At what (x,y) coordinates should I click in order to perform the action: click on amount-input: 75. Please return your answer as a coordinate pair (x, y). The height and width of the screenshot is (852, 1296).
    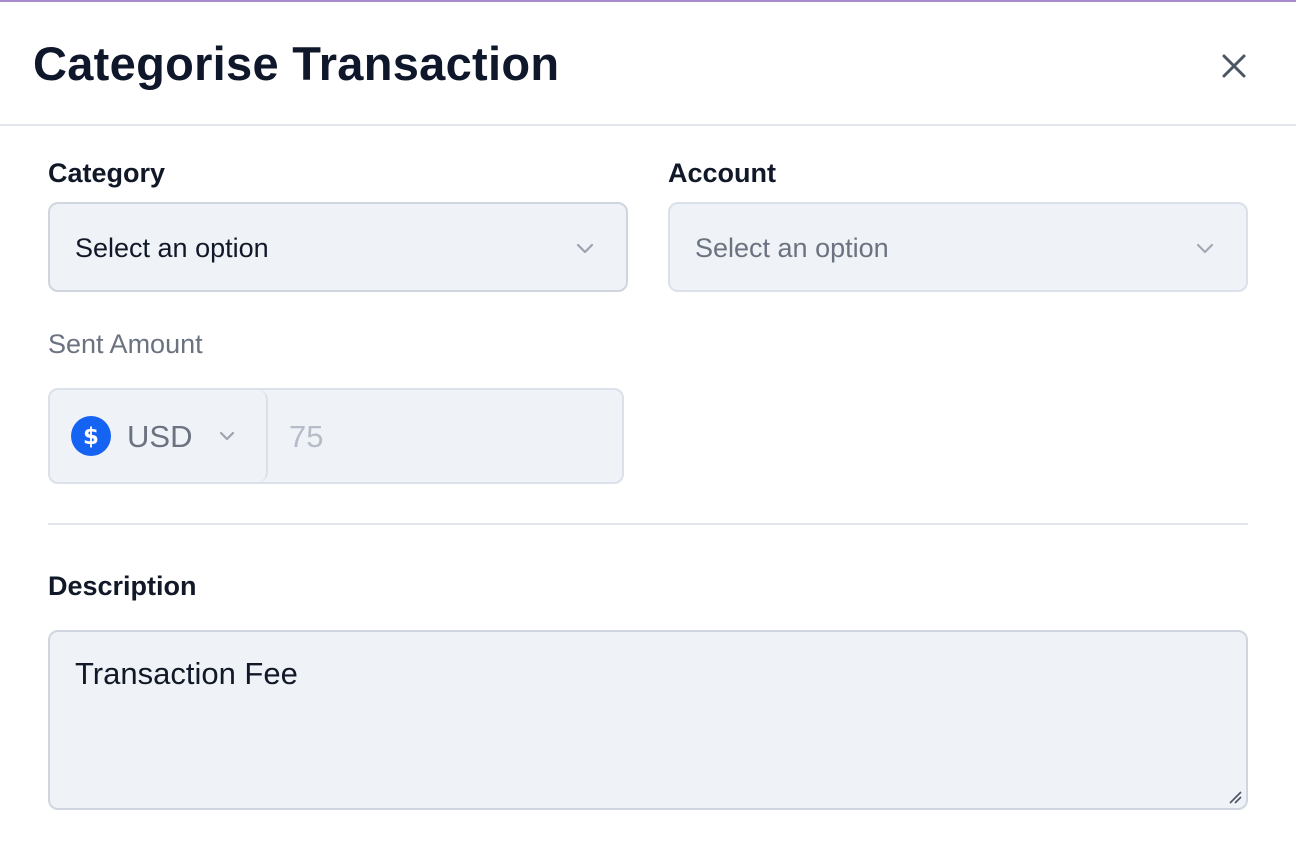
    Looking at the image, I should click on (306, 437).